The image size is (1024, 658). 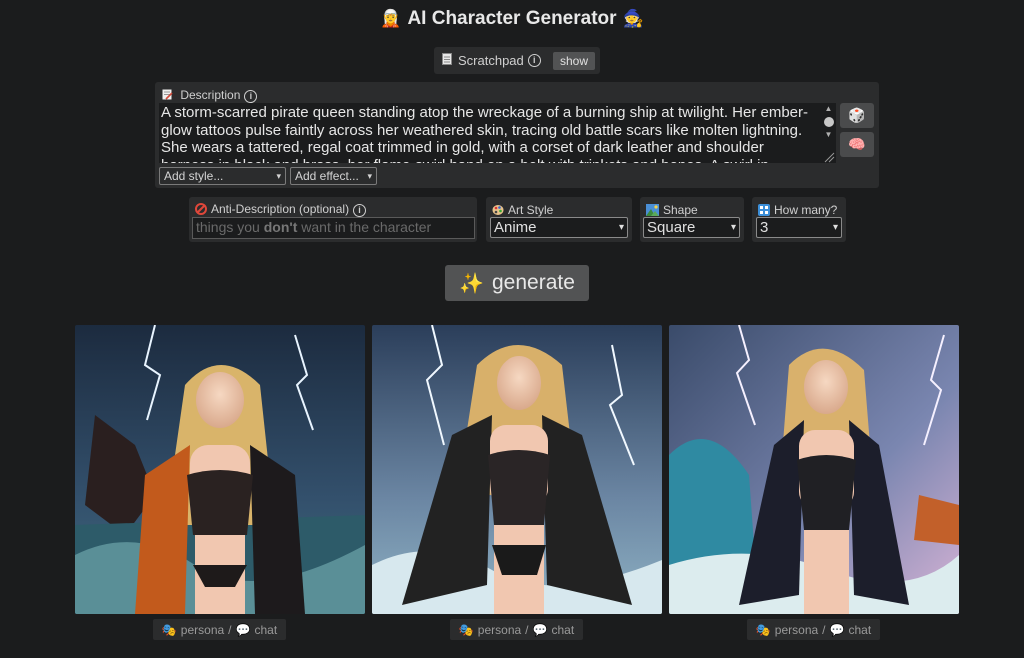 What do you see at coordinates (766, 210) in the screenshot?
I see `grid-icon` at bounding box center [766, 210].